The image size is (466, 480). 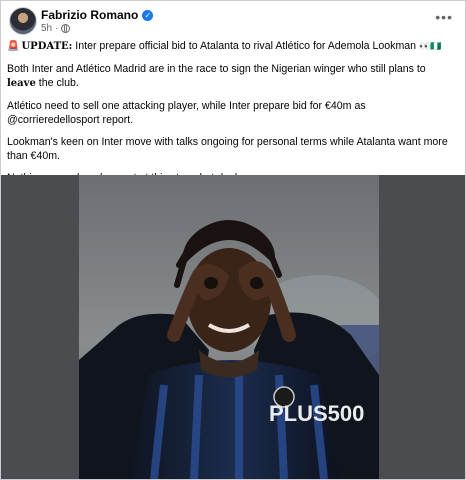 I want to click on update-label: UPDATE:, so click(x=47, y=46).